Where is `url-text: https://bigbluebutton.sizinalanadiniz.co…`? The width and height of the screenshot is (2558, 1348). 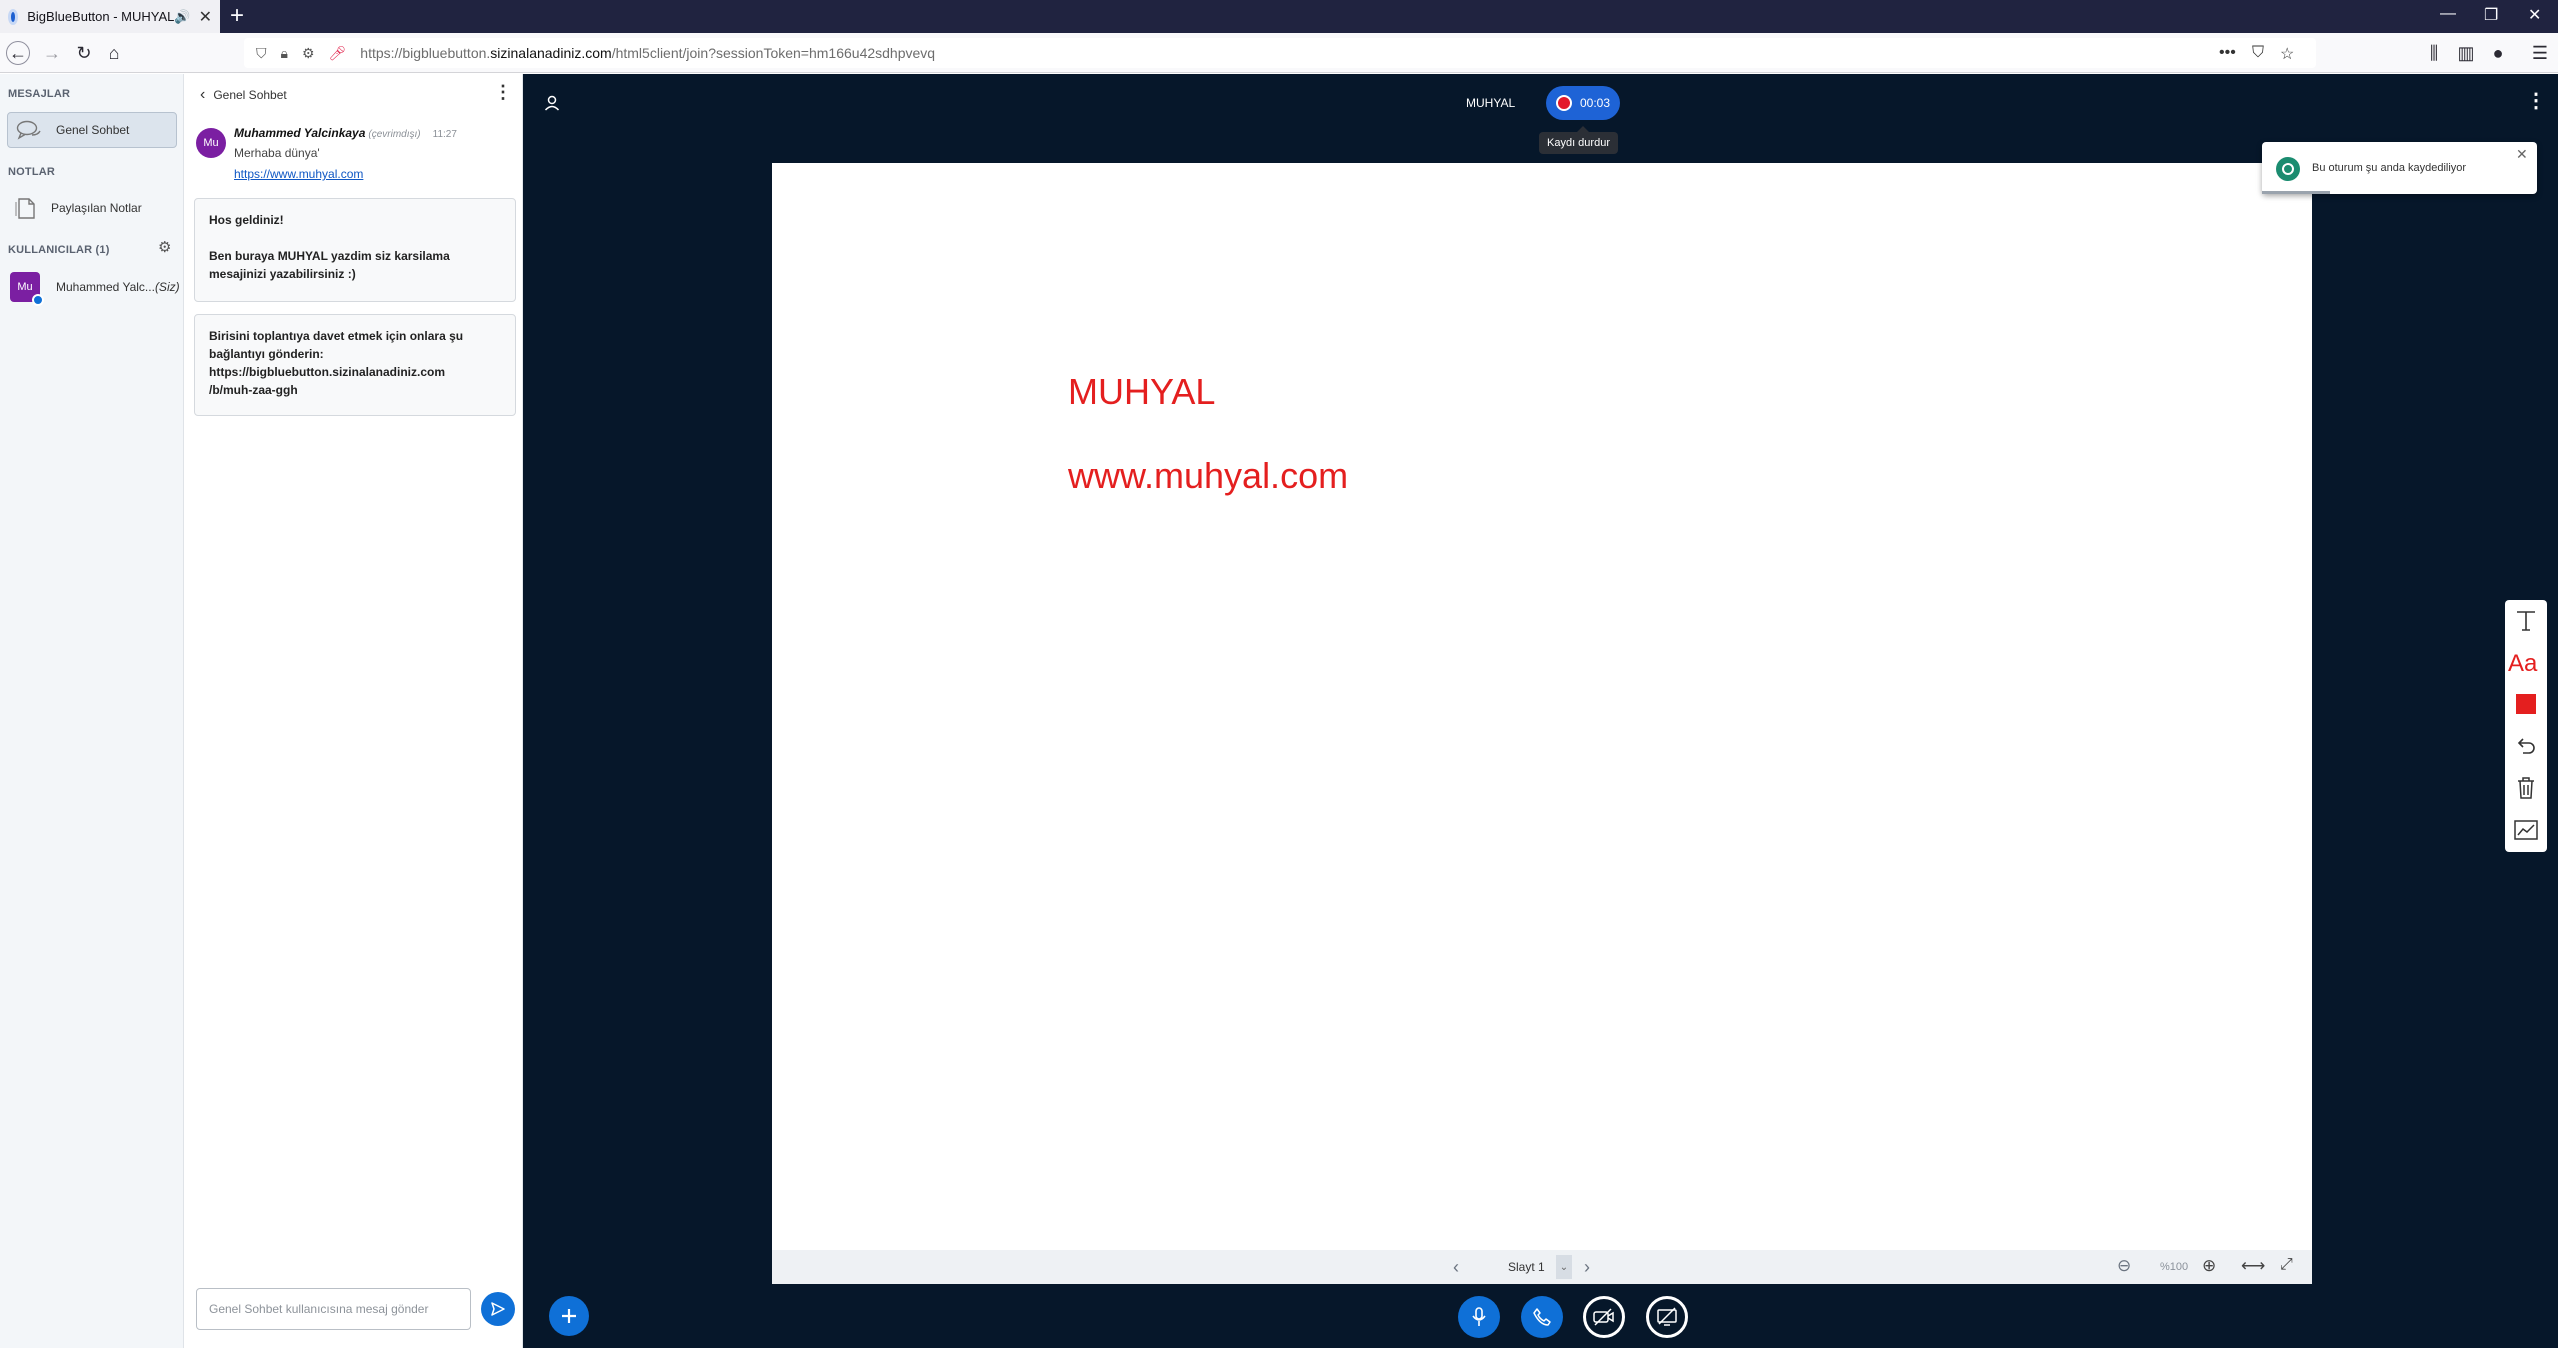 url-text: https://bigbluebutton.sizinalanadiniz.co… is located at coordinates (647, 53).